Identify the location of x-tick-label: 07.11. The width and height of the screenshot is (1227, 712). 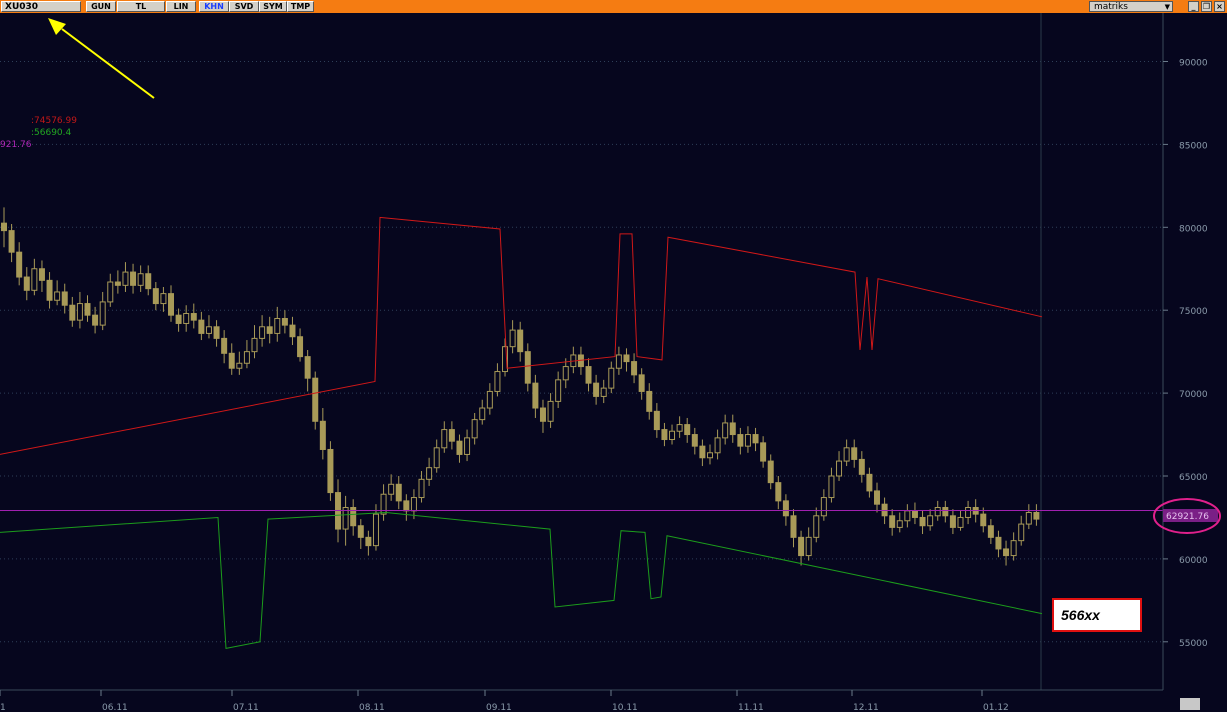
(246, 707).